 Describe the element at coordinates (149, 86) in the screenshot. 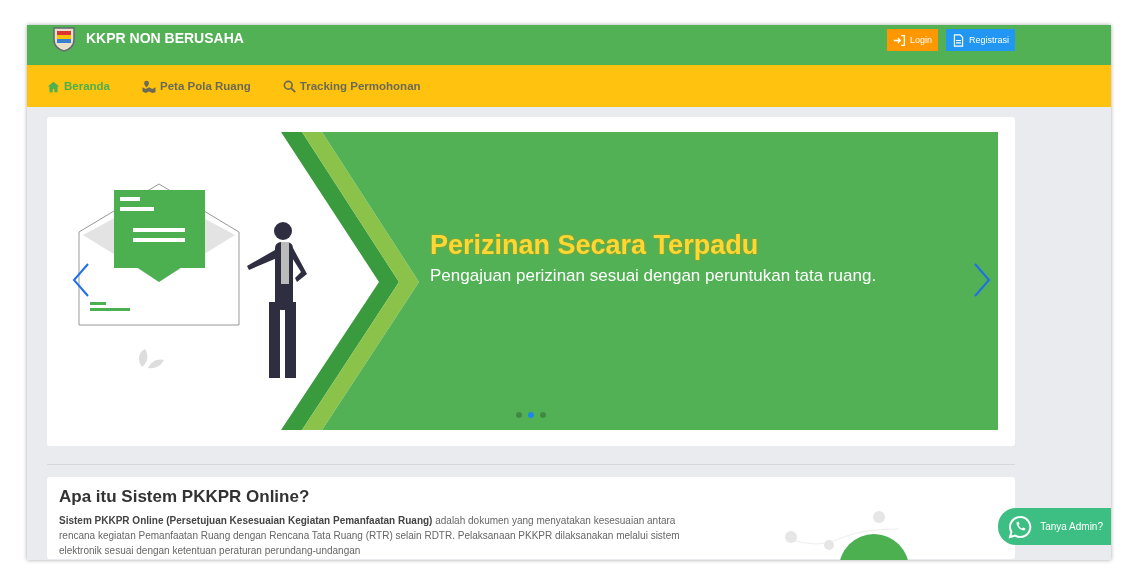

I see `map-pin-icon` at that location.